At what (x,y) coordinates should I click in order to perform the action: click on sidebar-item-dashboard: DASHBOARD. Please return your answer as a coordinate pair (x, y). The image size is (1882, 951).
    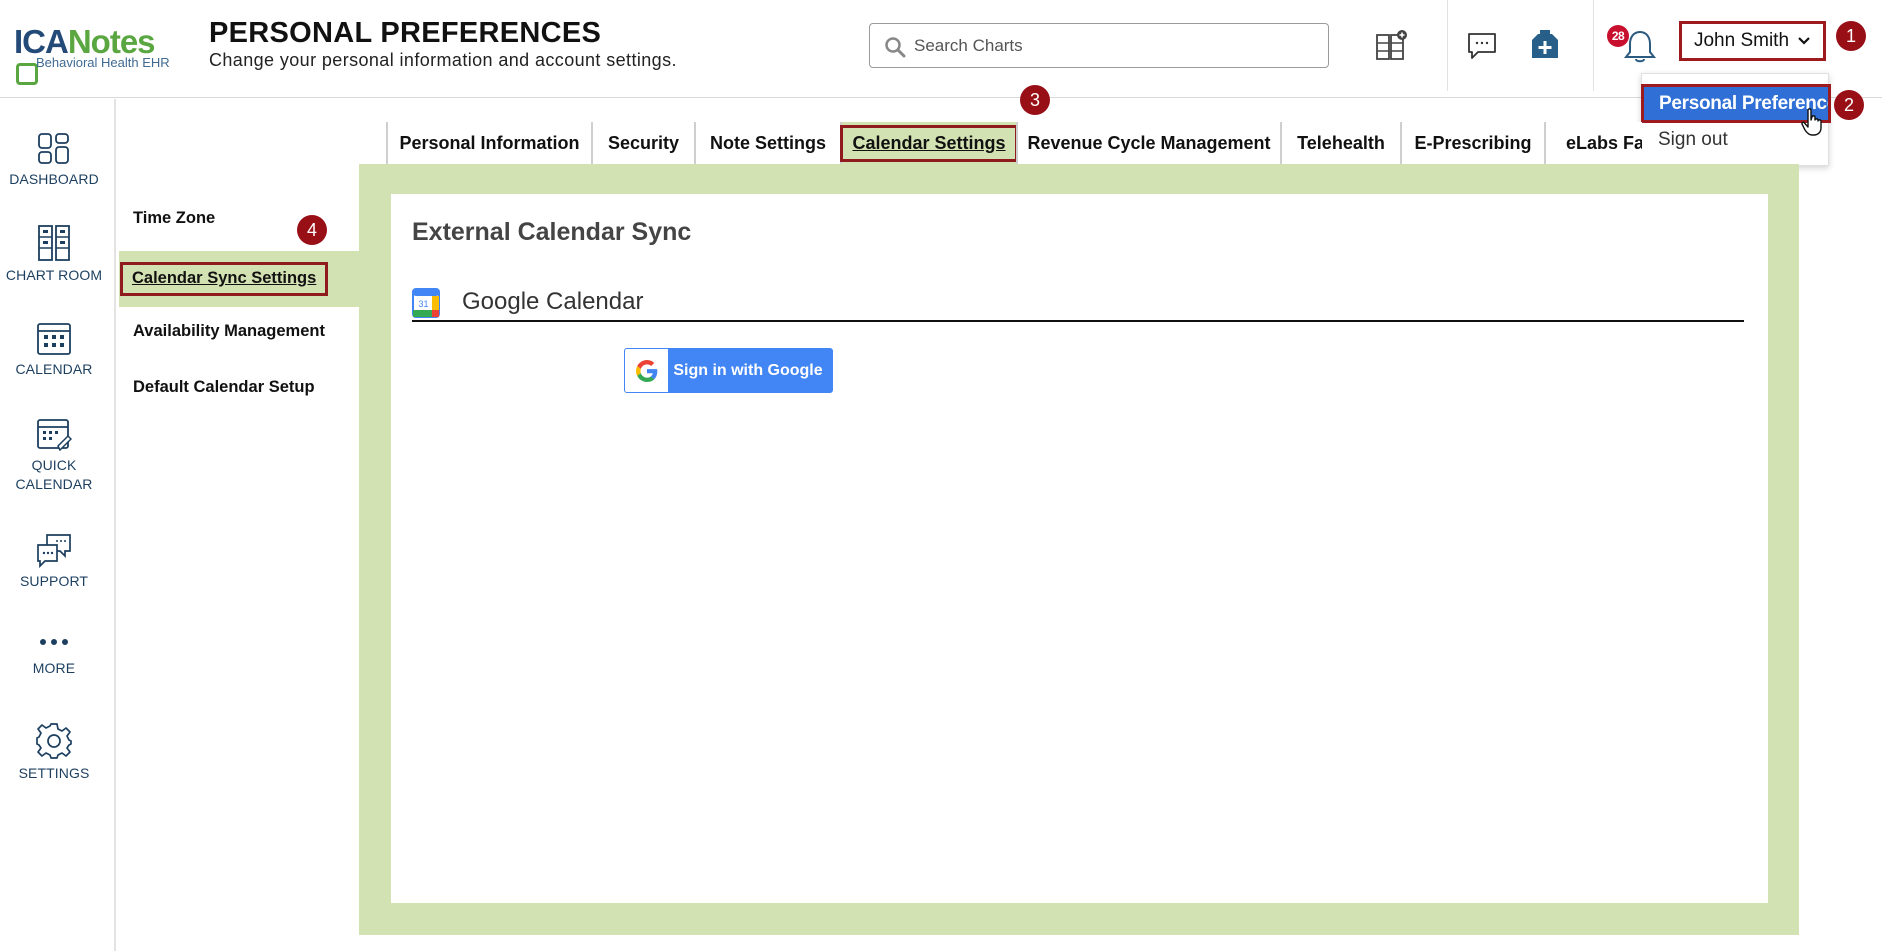
    Looking at the image, I should click on (54, 160).